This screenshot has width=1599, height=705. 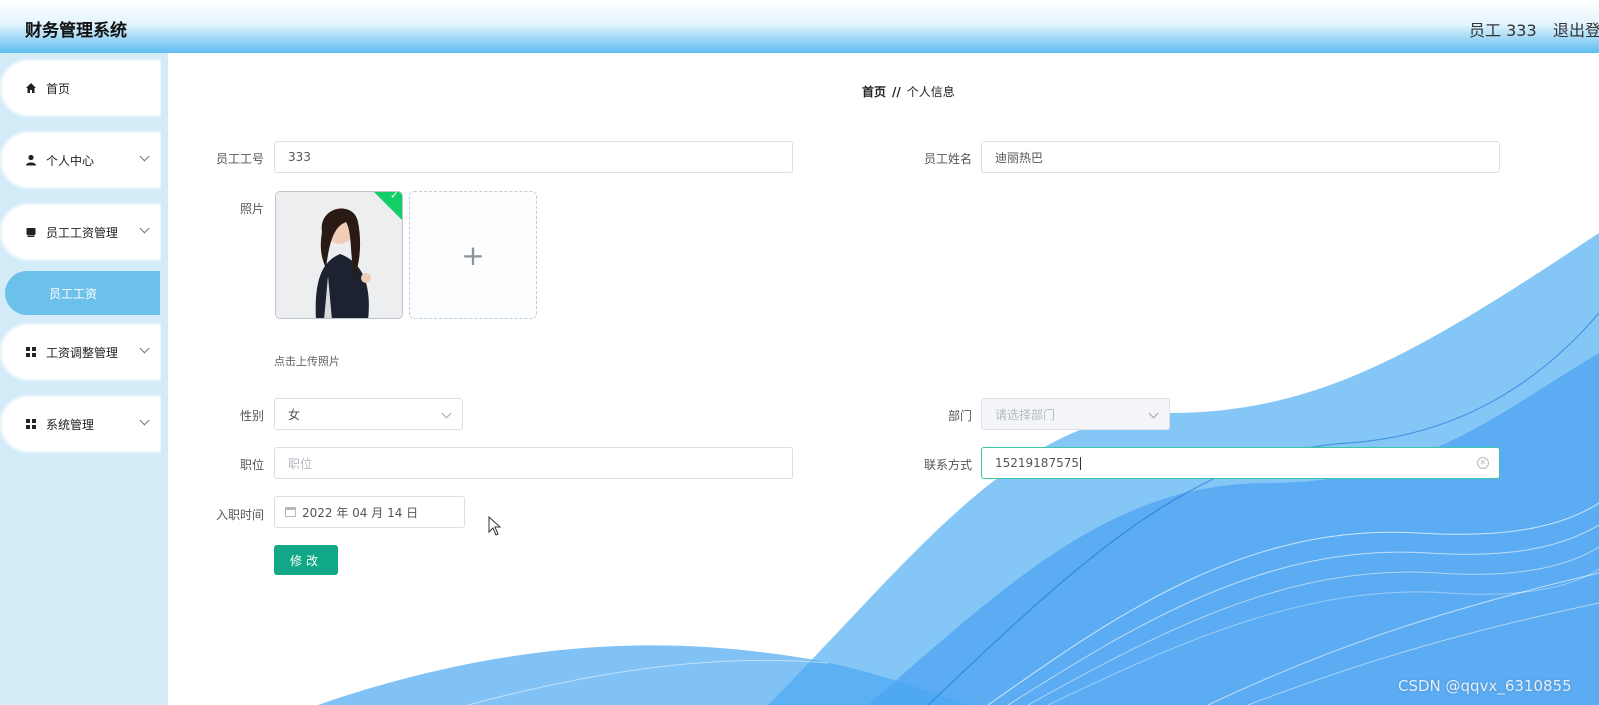 I want to click on folder-icon, so click(x=31, y=232).